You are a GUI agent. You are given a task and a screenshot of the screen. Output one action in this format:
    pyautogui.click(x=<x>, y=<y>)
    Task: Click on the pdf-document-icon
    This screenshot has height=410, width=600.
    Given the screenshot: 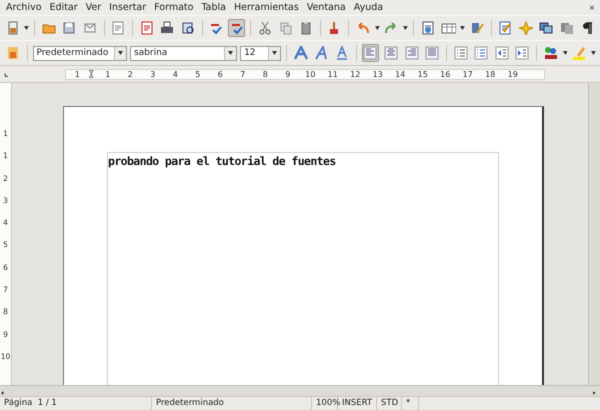 What is the action you would take?
    pyautogui.click(x=147, y=28)
    